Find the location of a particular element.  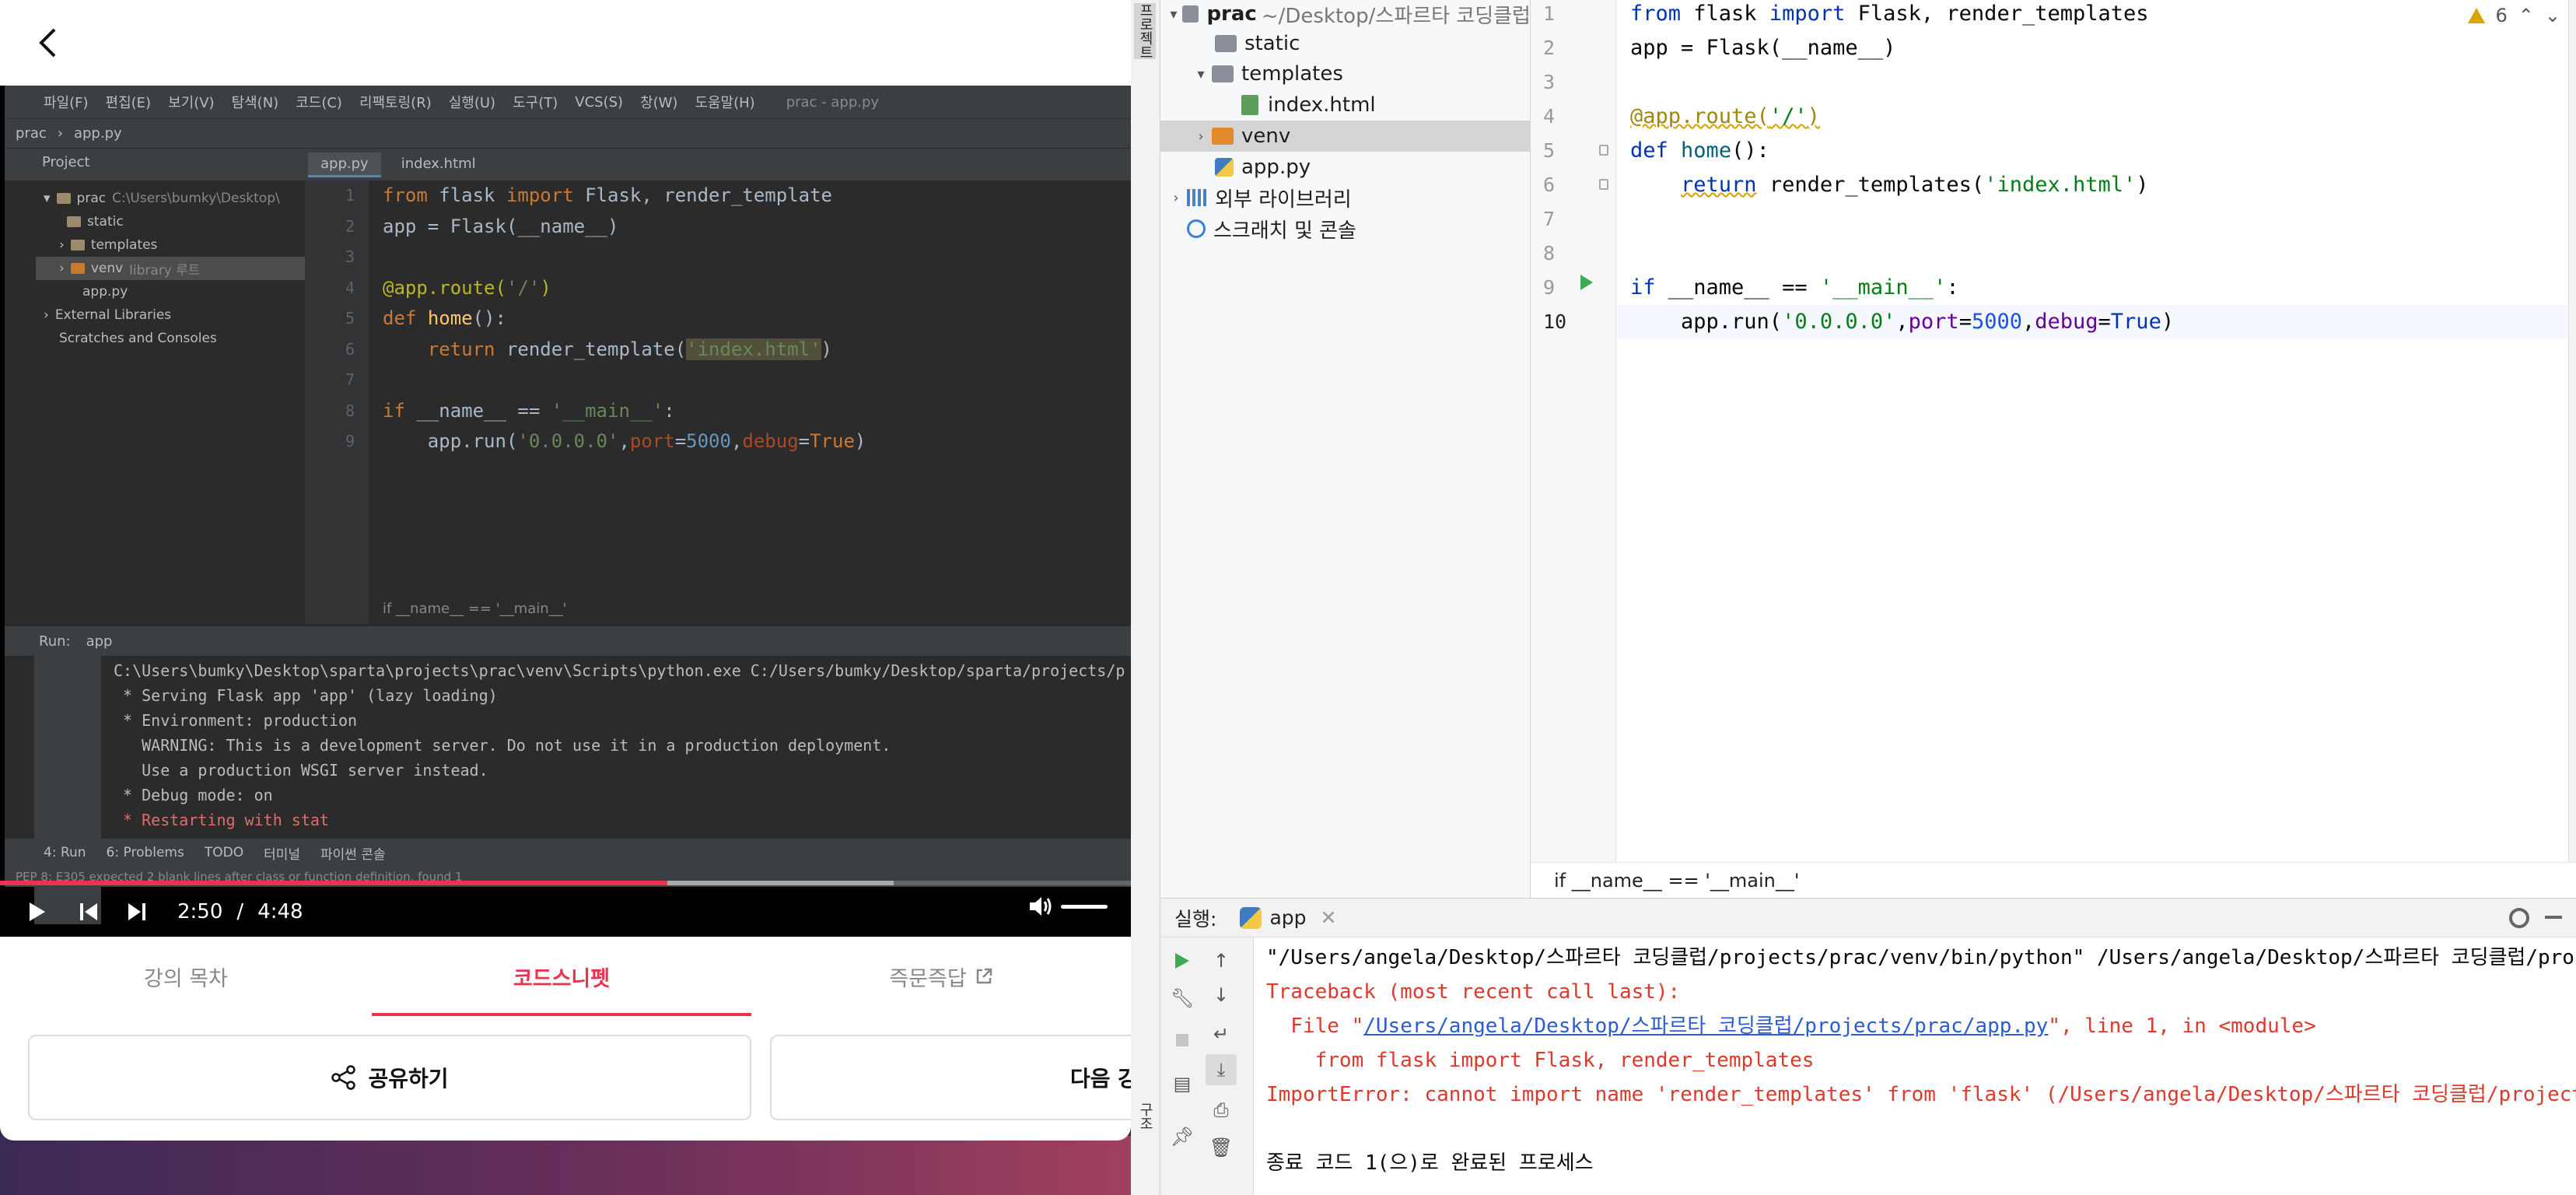

previous-button is located at coordinates (89, 912).